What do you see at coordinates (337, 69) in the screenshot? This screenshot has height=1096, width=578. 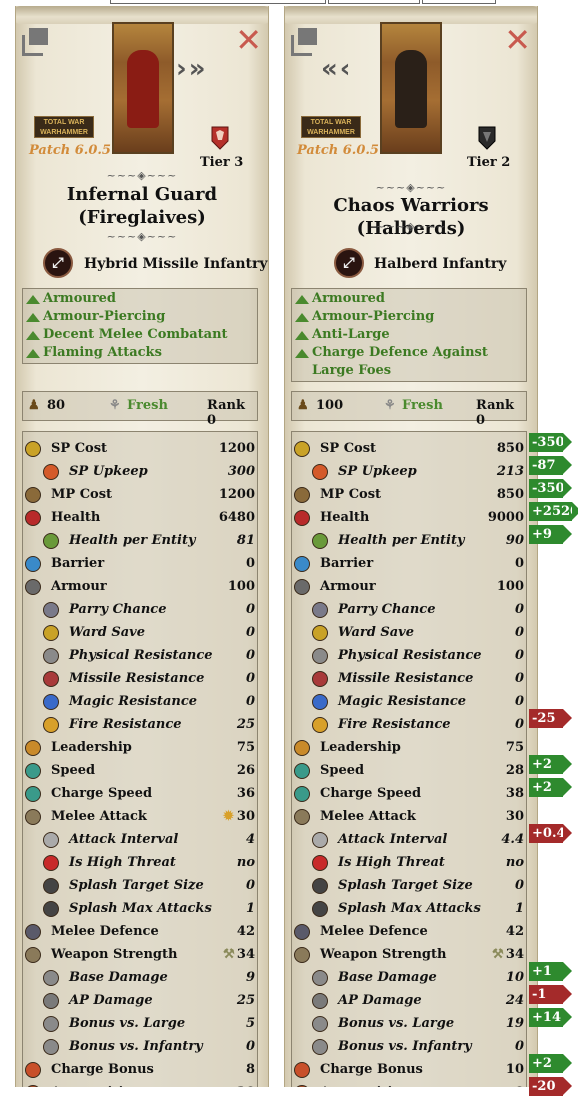 I see `previous-unit-arrows: «‹` at bounding box center [337, 69].